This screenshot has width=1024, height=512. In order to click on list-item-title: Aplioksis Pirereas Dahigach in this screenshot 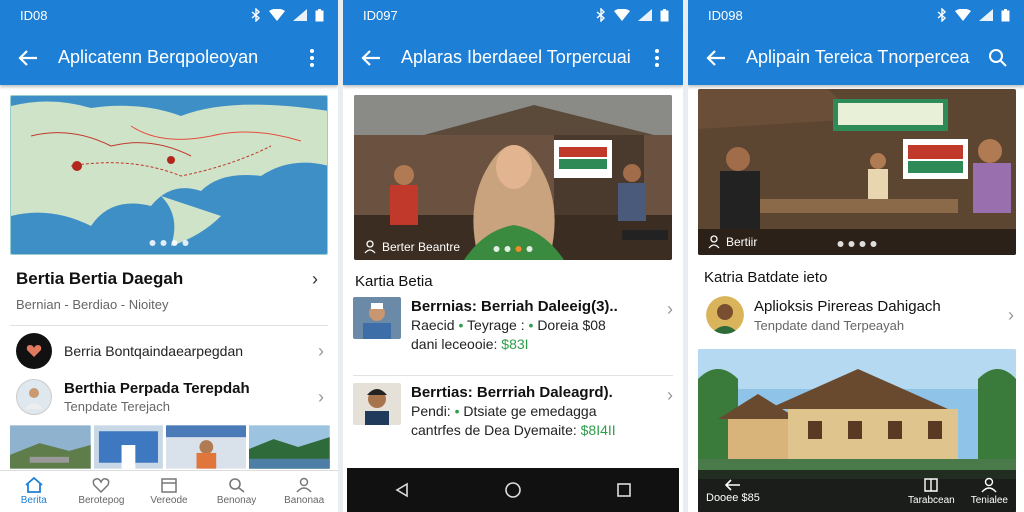, I will do `click(847, 306)`.